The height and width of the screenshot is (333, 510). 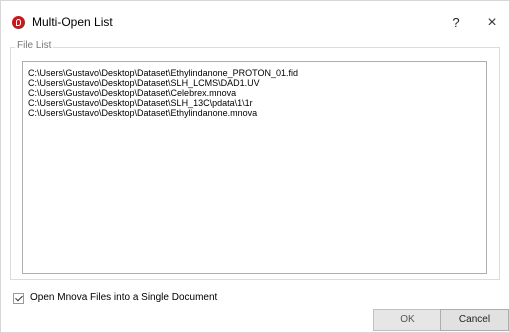 I want to click on close-button: ×, so click(x=492, y=23).